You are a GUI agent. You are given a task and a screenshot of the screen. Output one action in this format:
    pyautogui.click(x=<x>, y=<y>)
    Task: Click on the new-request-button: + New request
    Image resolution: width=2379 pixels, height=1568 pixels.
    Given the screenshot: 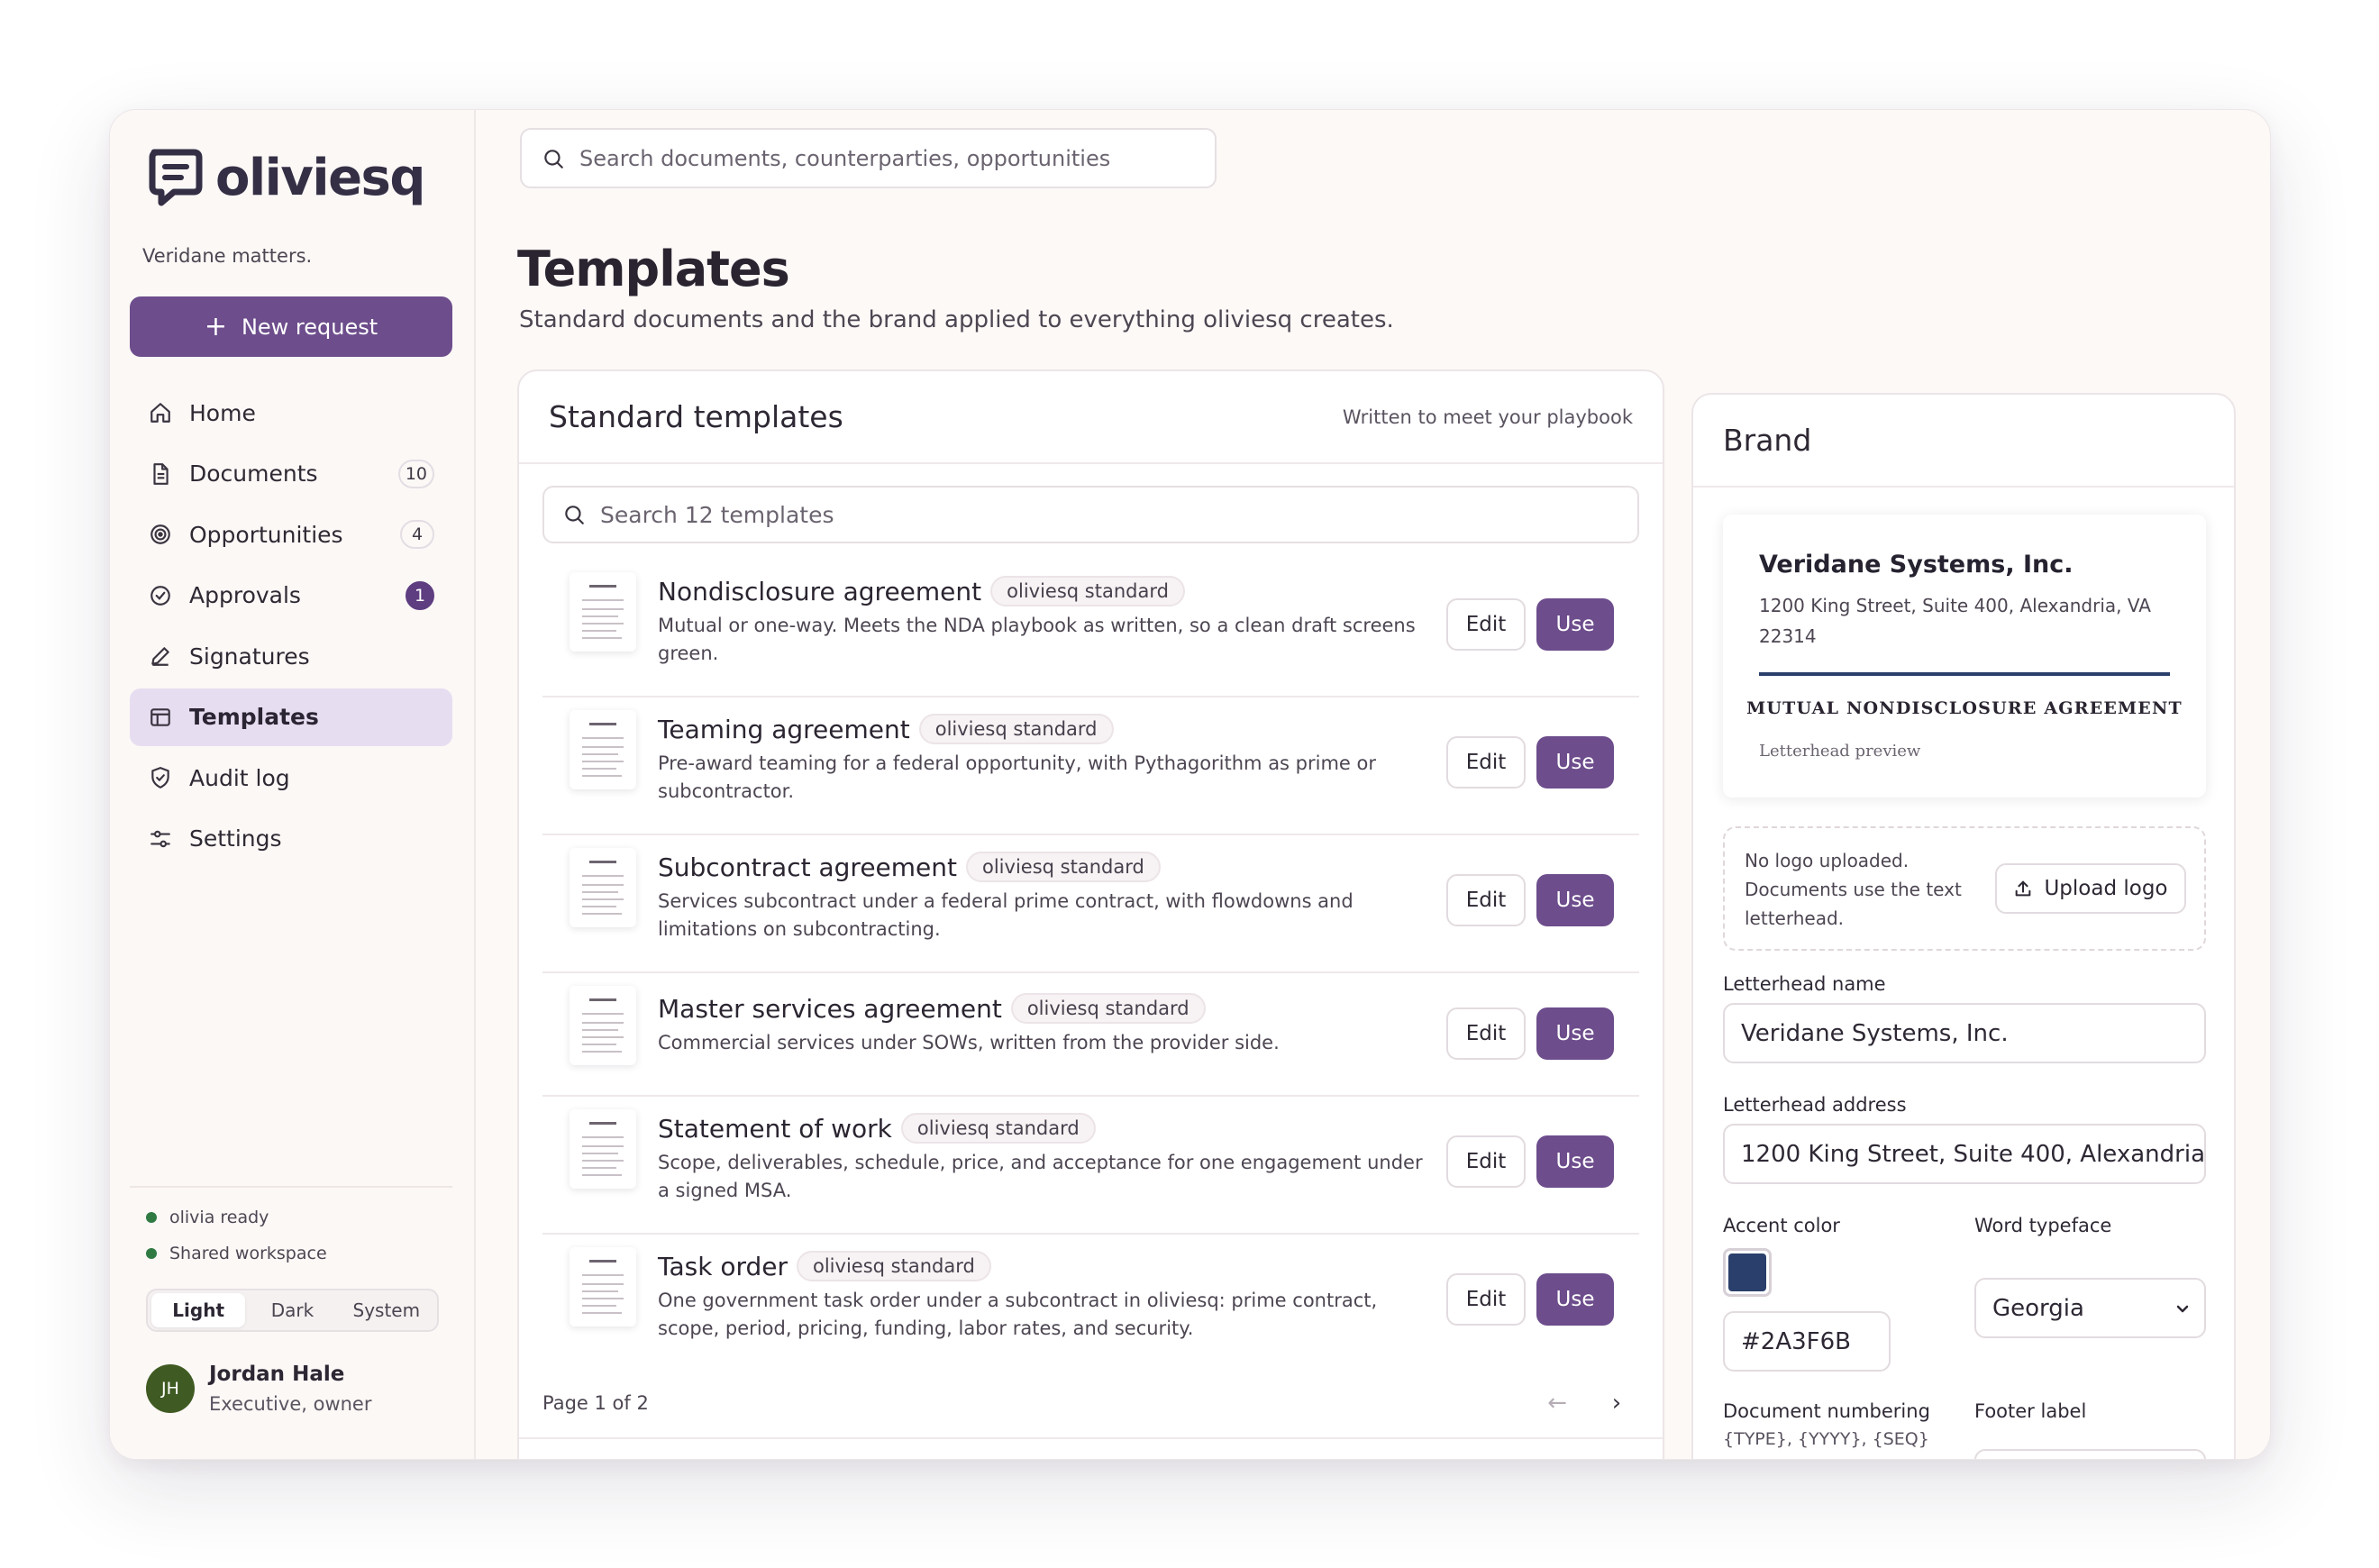 What is the action you would take?
    pyautogui.click(x=291, y=326)
    